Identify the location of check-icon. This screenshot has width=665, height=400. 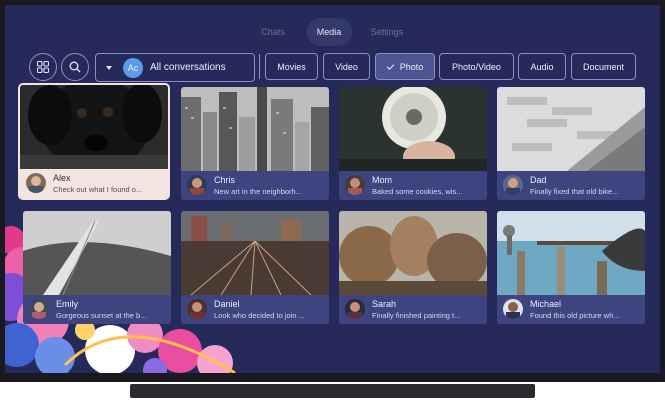
(390, 66).